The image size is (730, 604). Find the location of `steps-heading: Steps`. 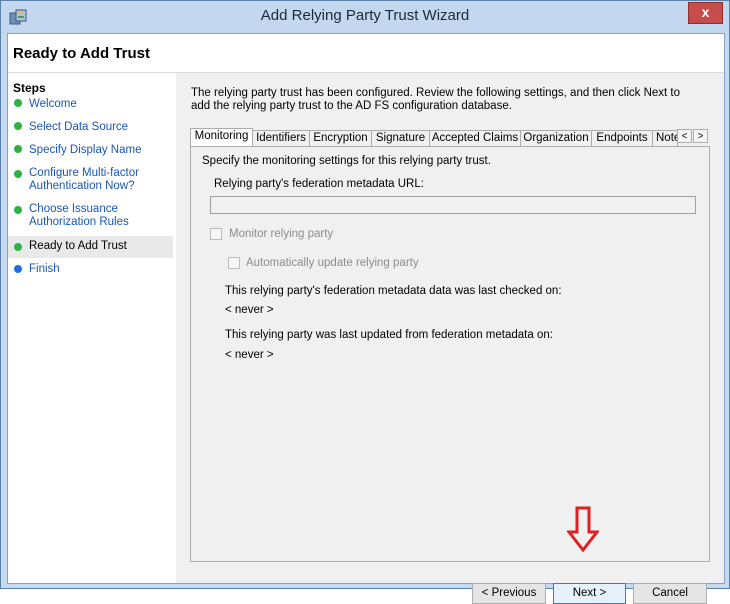

steps-heading: Steps is located at coordinates (29, 88).